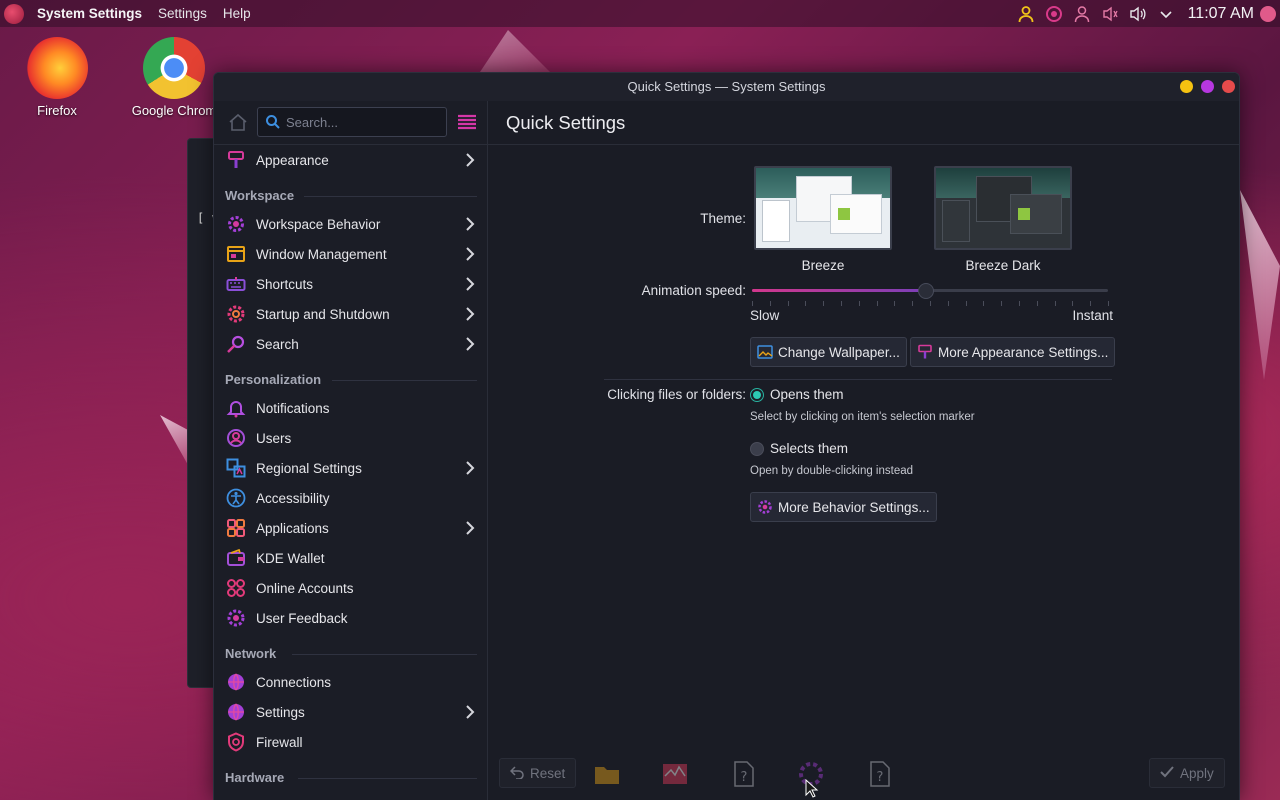  What do you see at coordinates (350, 160) in the screenshot?
I see `sidebar-item-appearance: Appearance` at bounding box center [350, 160].